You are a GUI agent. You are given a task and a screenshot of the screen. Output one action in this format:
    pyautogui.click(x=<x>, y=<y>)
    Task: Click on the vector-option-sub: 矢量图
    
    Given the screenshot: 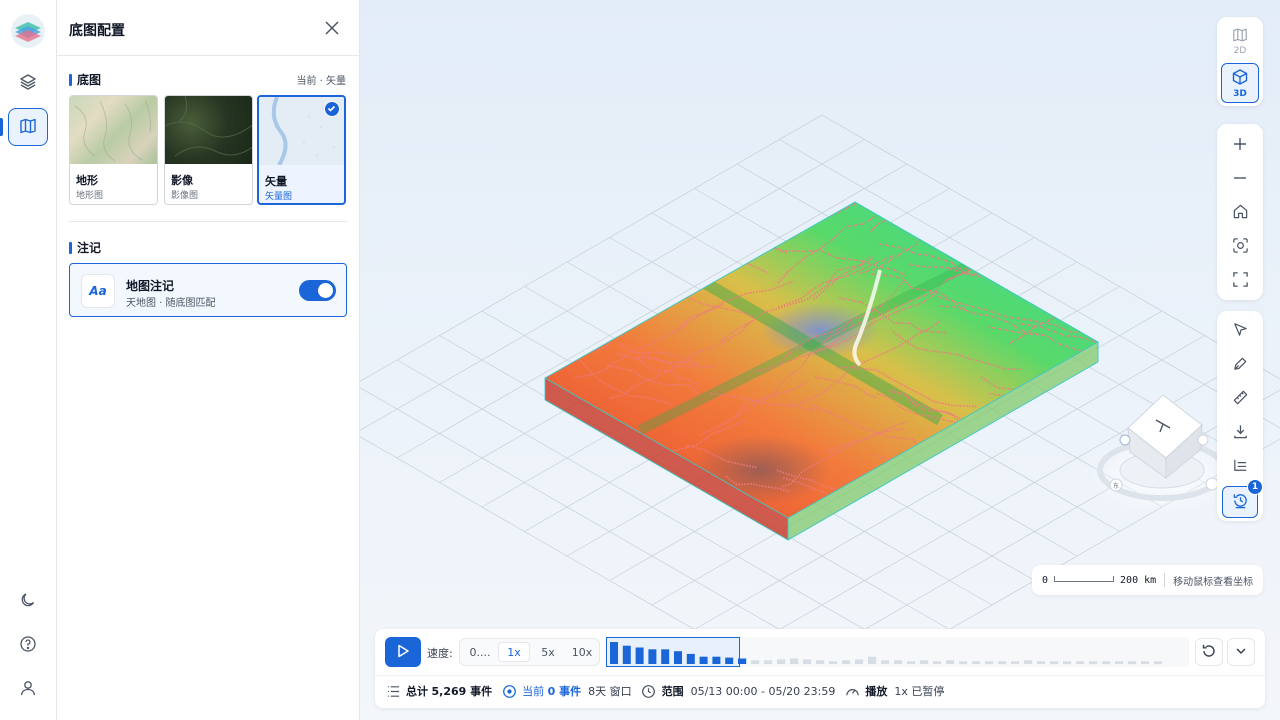 What is the action you would take?
    pyautogui.click(x=279, y=197)
    